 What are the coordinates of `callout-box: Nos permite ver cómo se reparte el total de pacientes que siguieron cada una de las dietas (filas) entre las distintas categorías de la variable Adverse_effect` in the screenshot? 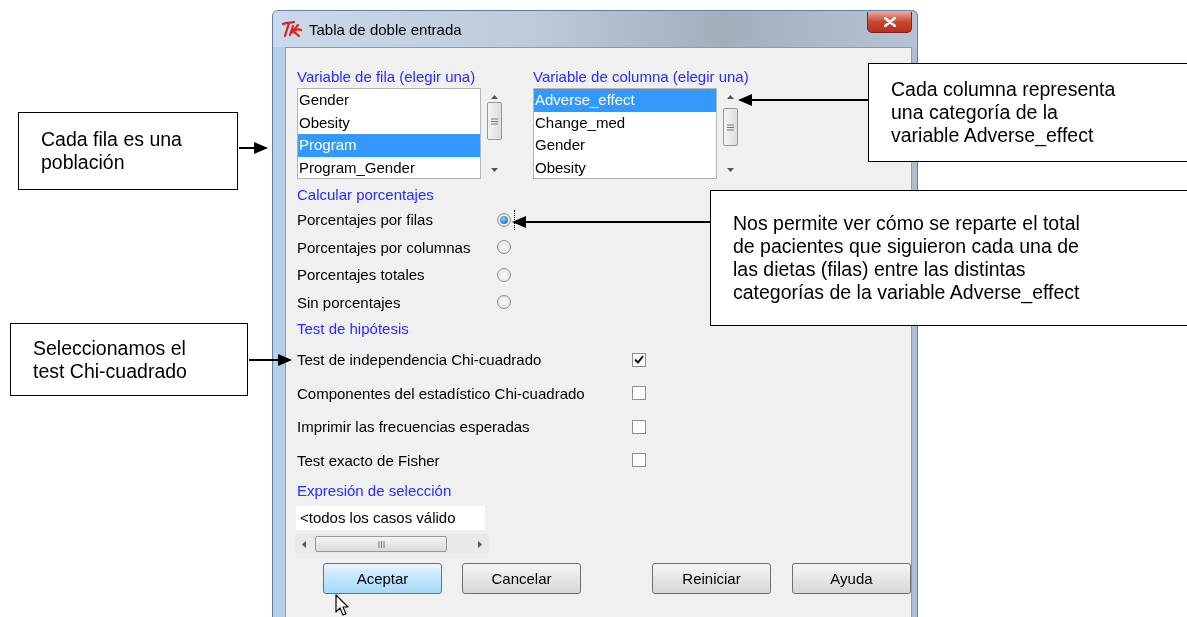 It's located at (948, 258).